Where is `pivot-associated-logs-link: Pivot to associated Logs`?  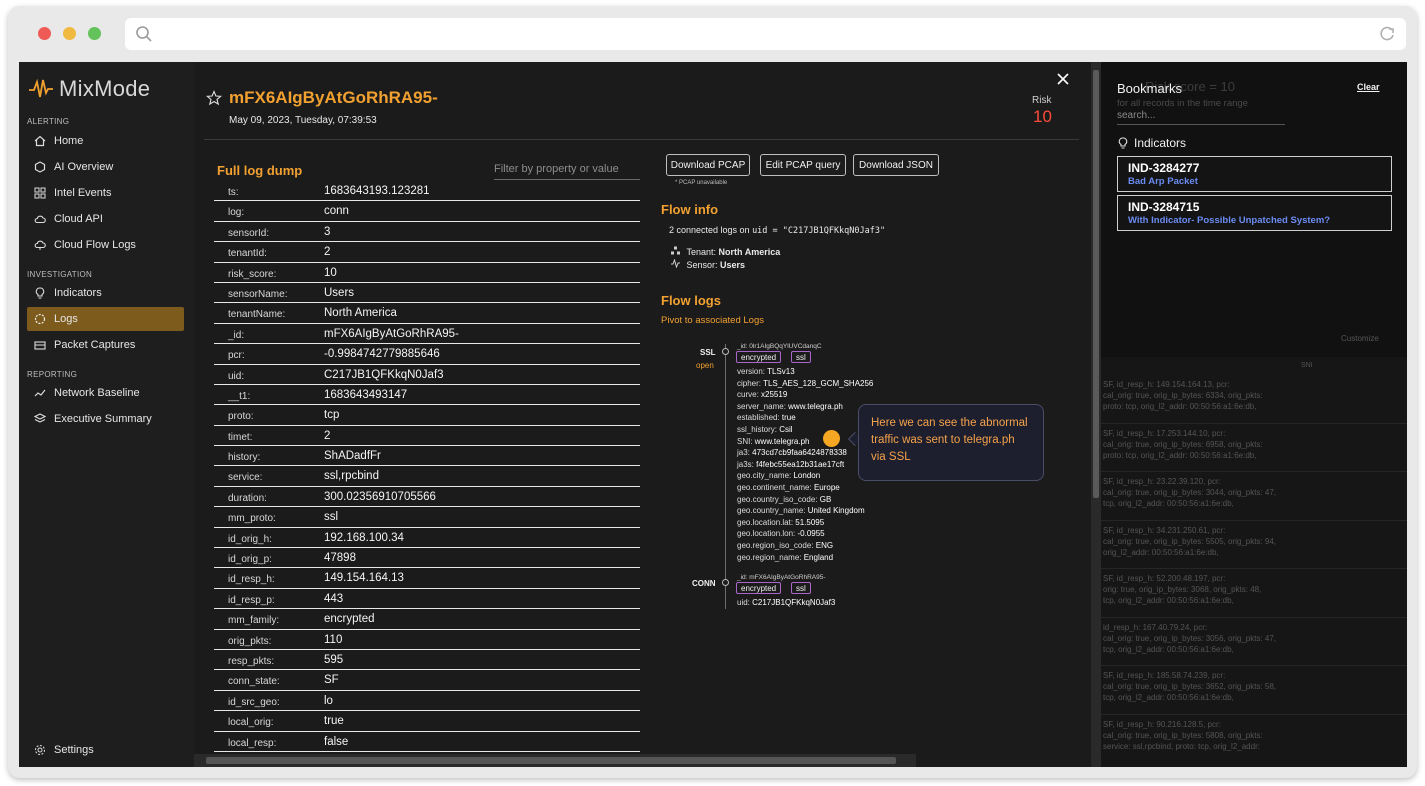 pivot-associated-logs-link: Pivot to associated Logs is located at coordinates (712, 320).